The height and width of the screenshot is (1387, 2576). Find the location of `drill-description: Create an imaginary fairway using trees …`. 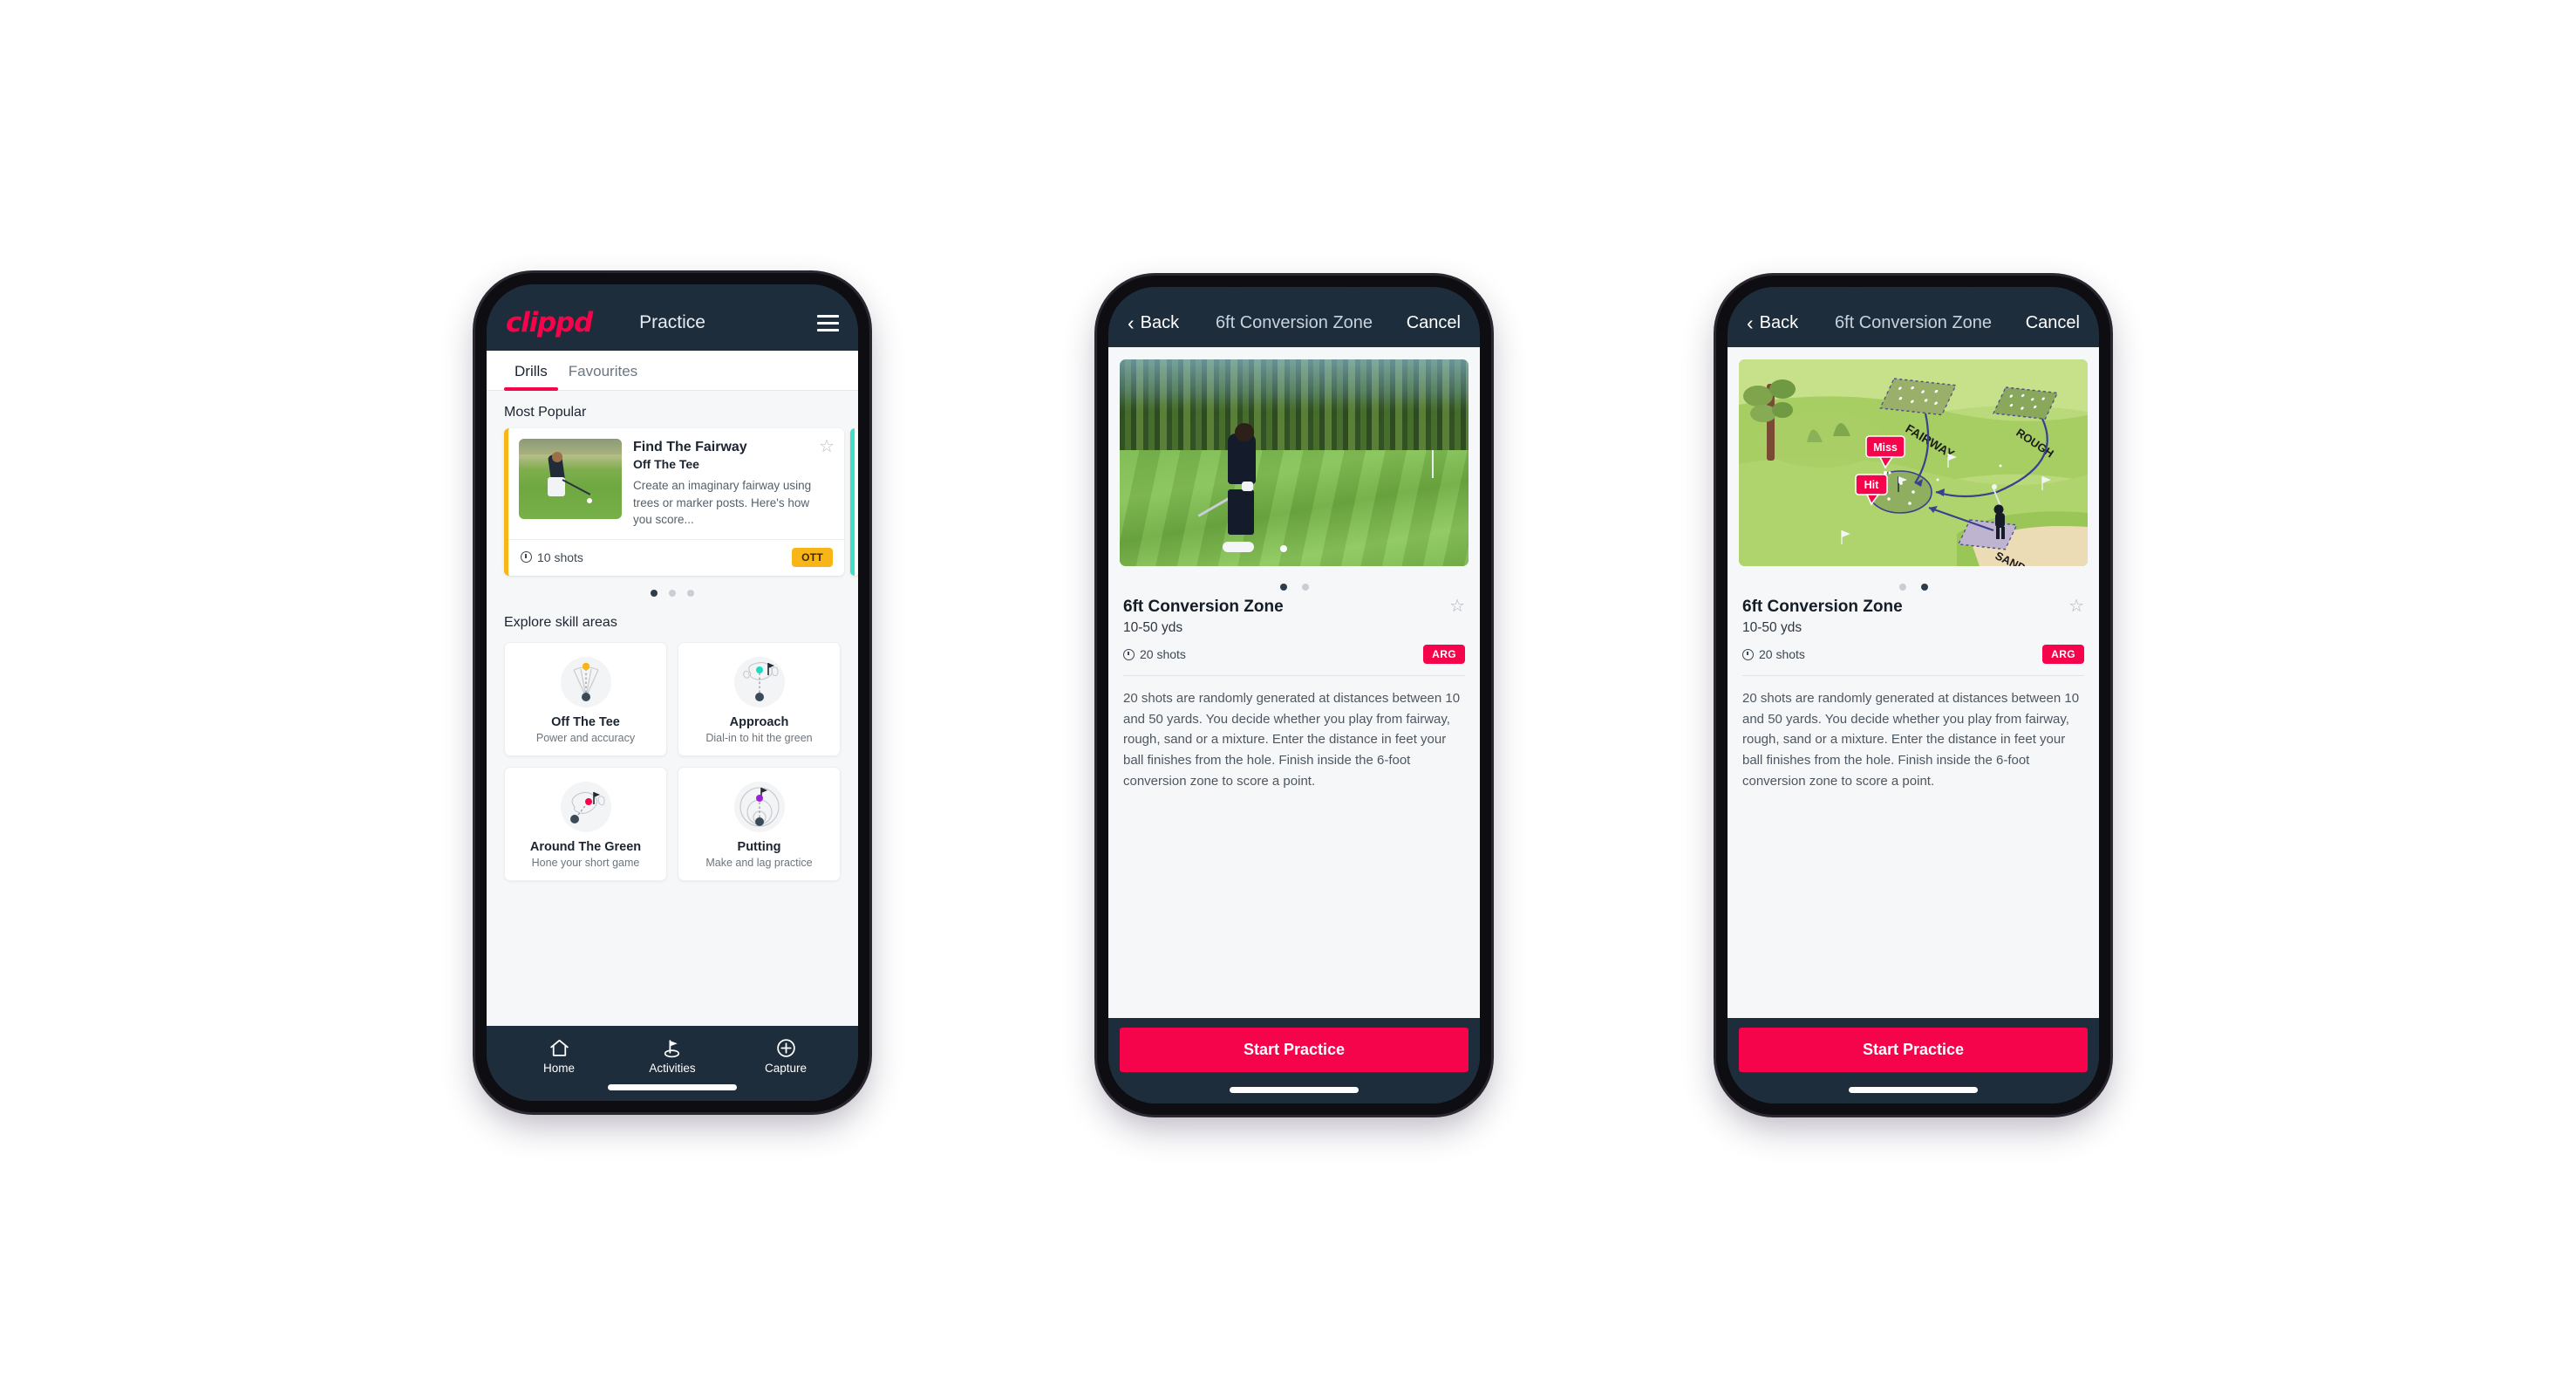

drill-description: Create an imaginary fairway using trees … is located at coordinates (723, 503).